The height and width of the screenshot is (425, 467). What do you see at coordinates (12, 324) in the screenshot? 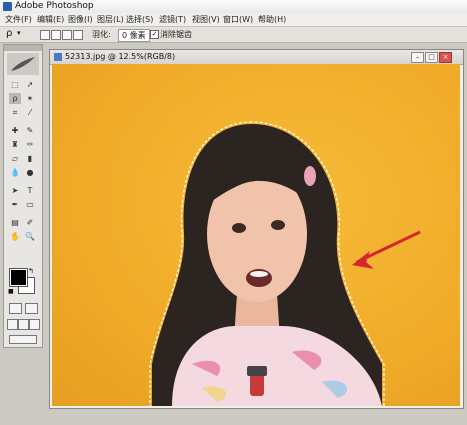
I see `screen-mode-standard-button` at bounding box center [12, 324].